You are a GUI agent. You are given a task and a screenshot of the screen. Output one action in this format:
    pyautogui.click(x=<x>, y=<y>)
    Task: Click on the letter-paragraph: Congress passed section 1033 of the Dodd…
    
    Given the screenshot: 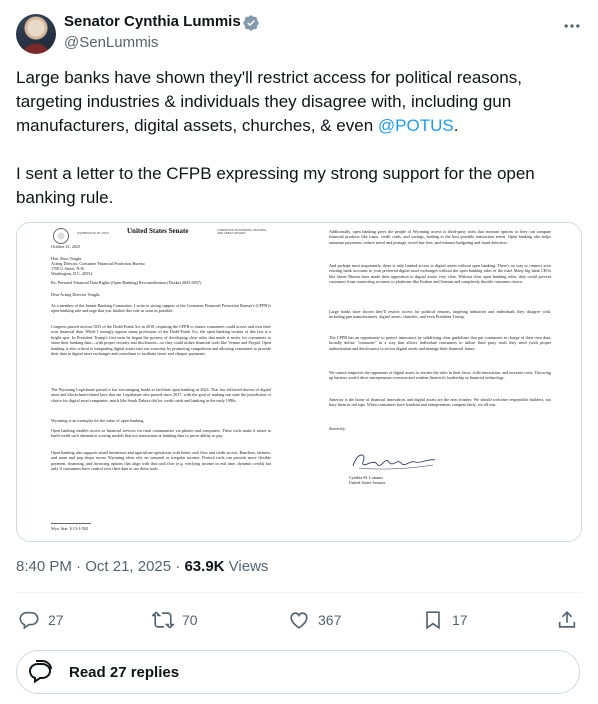 What is the action you would take?
    pyautogui.click(x=161, y=340)
    